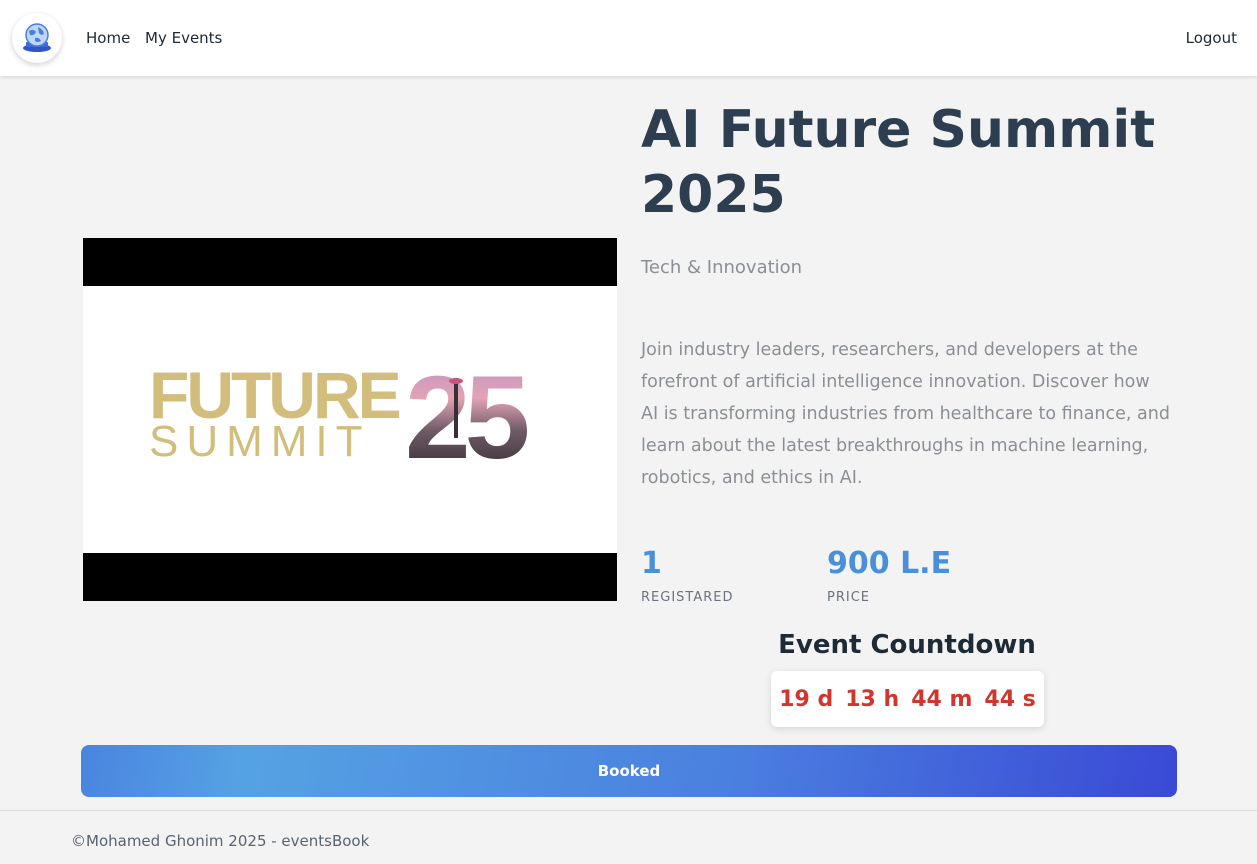  Describe the element at coordinates (628, 810) in the screenshot. I see `footer-divider` at that location.